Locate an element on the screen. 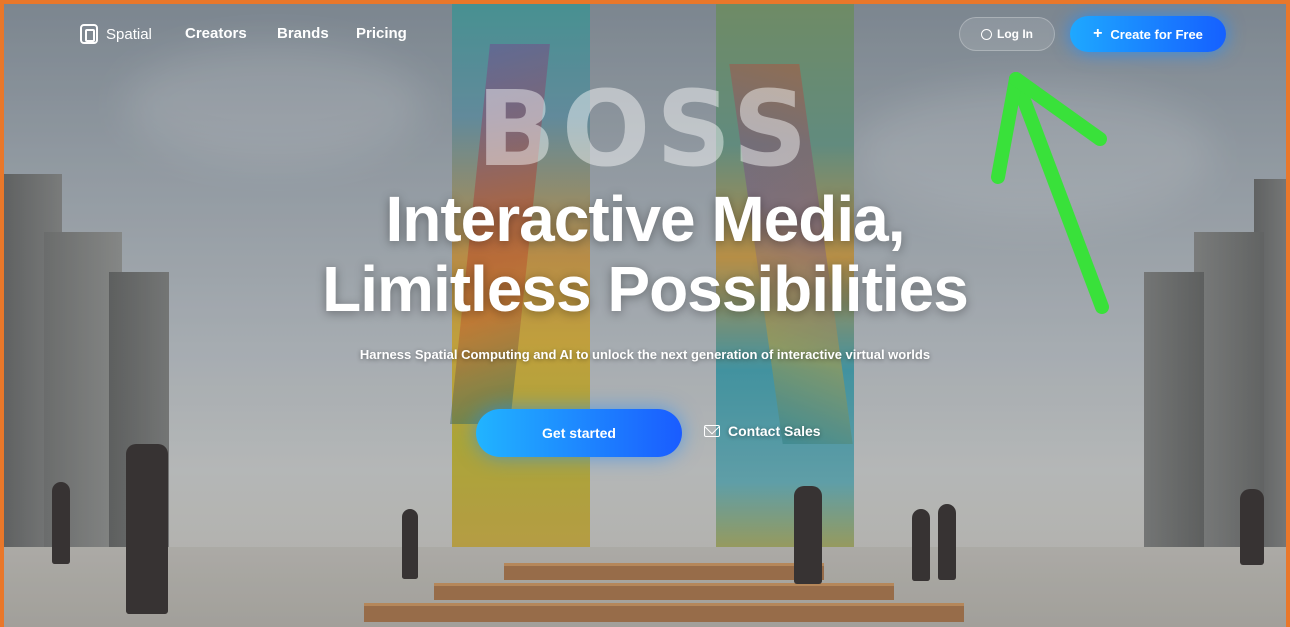 This screenshot has width=1290, height=627. contact-sales-link: Contact Sales is located at coordinates (762, 431).